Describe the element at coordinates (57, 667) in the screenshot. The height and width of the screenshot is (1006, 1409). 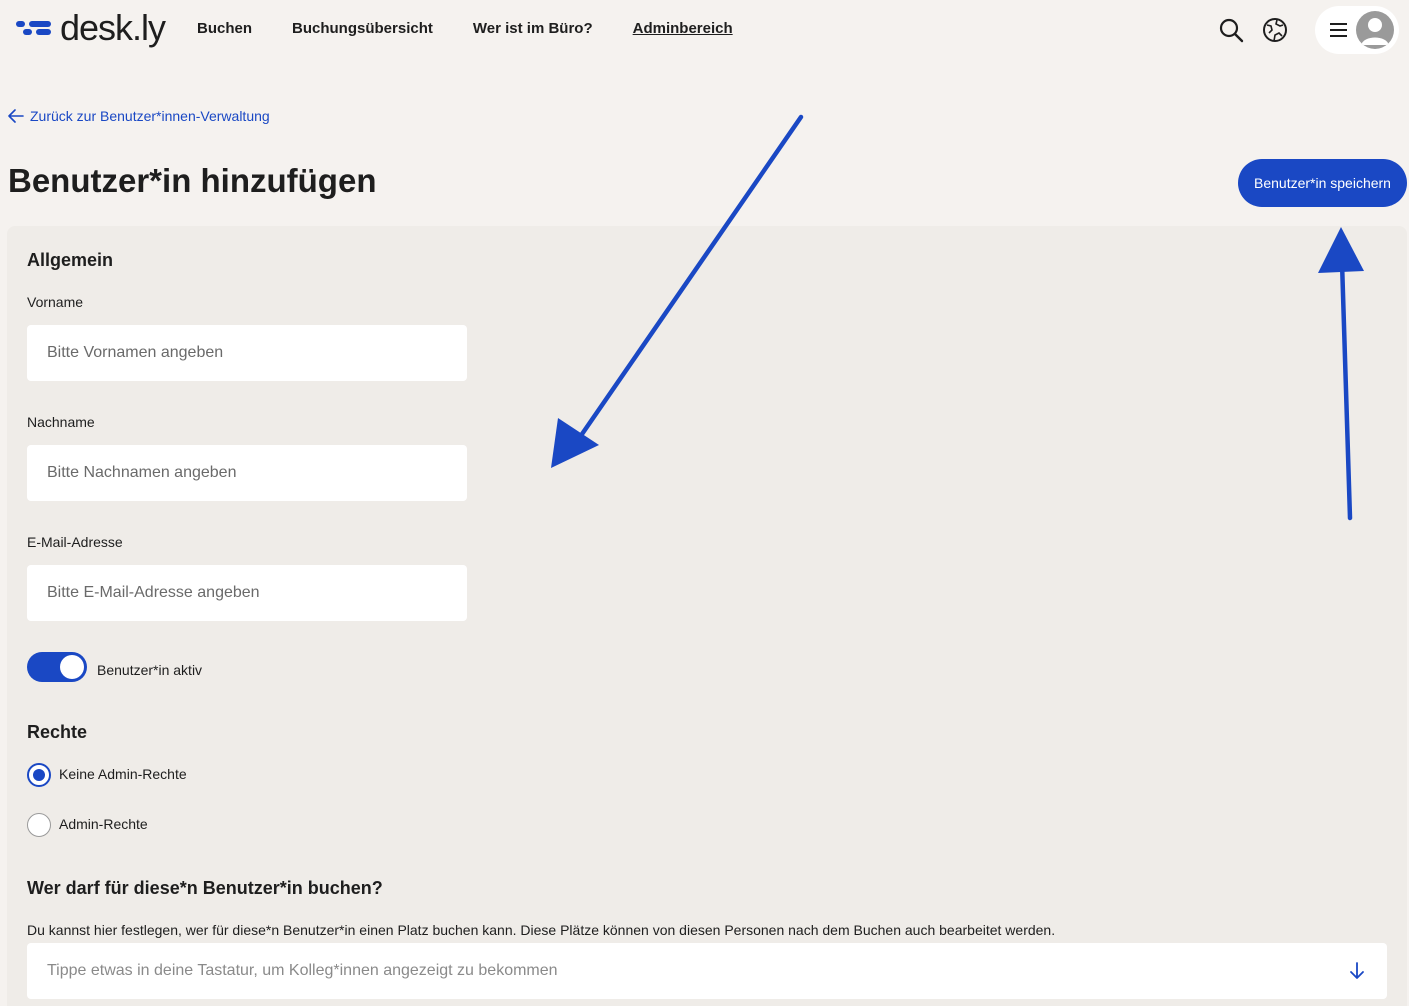
I see `user-active-toggle` at that location.